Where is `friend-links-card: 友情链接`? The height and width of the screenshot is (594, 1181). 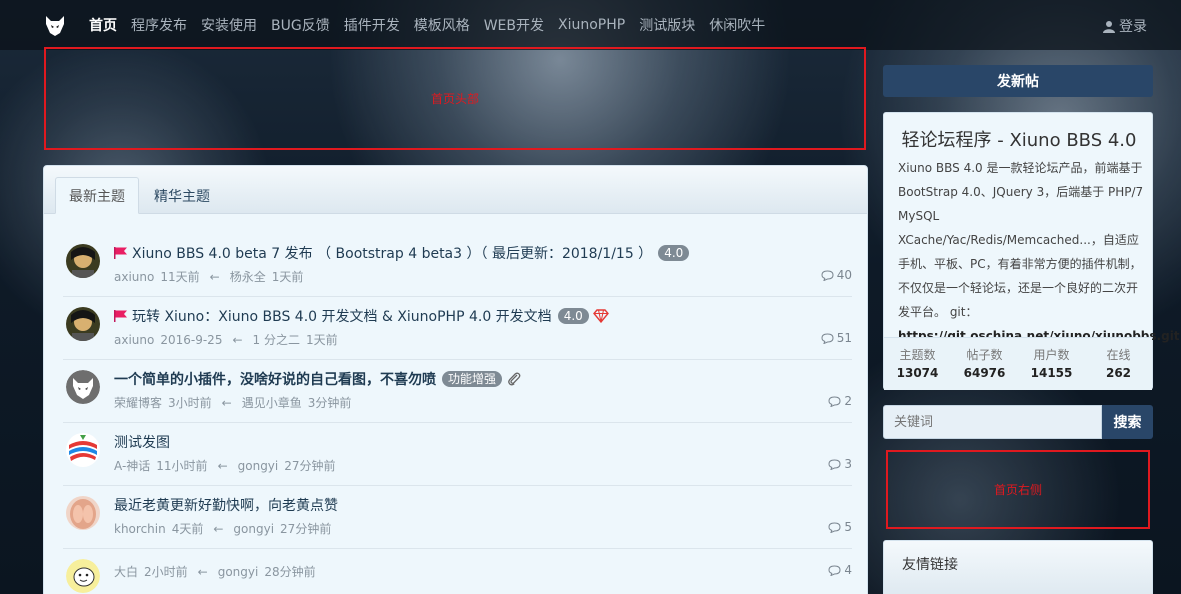
friend-links-card: 友情链接 is located at coordinates (1018, 567).